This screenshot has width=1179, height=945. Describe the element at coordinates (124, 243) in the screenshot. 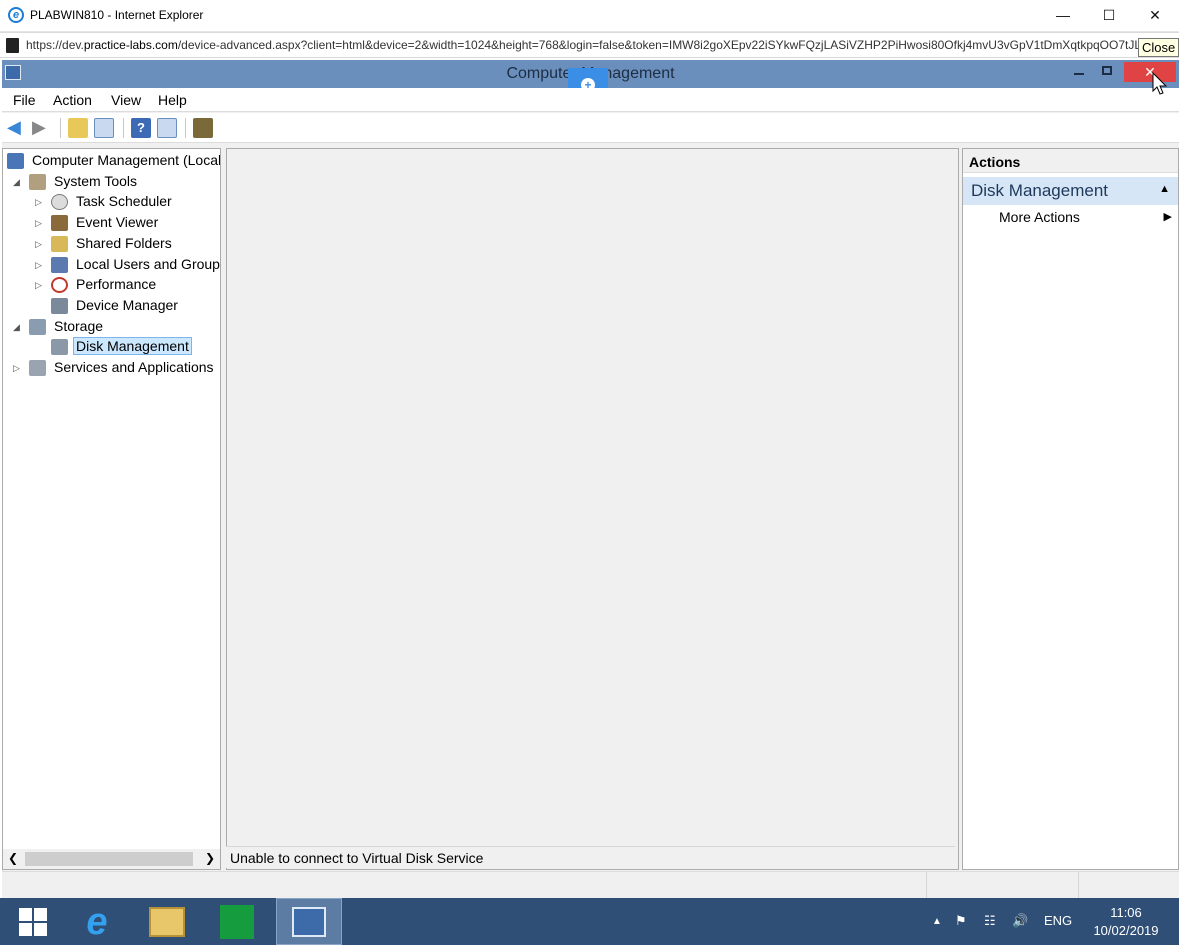

I see `tree-label: Shared Folders` at that location.